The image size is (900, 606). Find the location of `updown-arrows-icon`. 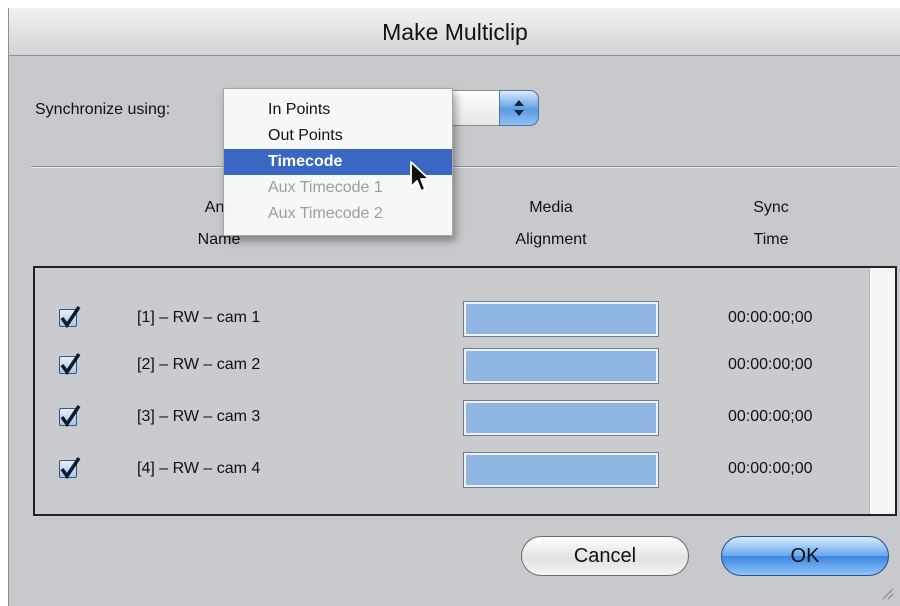

updown-arrows-icon is located at coordinates (519, 108).